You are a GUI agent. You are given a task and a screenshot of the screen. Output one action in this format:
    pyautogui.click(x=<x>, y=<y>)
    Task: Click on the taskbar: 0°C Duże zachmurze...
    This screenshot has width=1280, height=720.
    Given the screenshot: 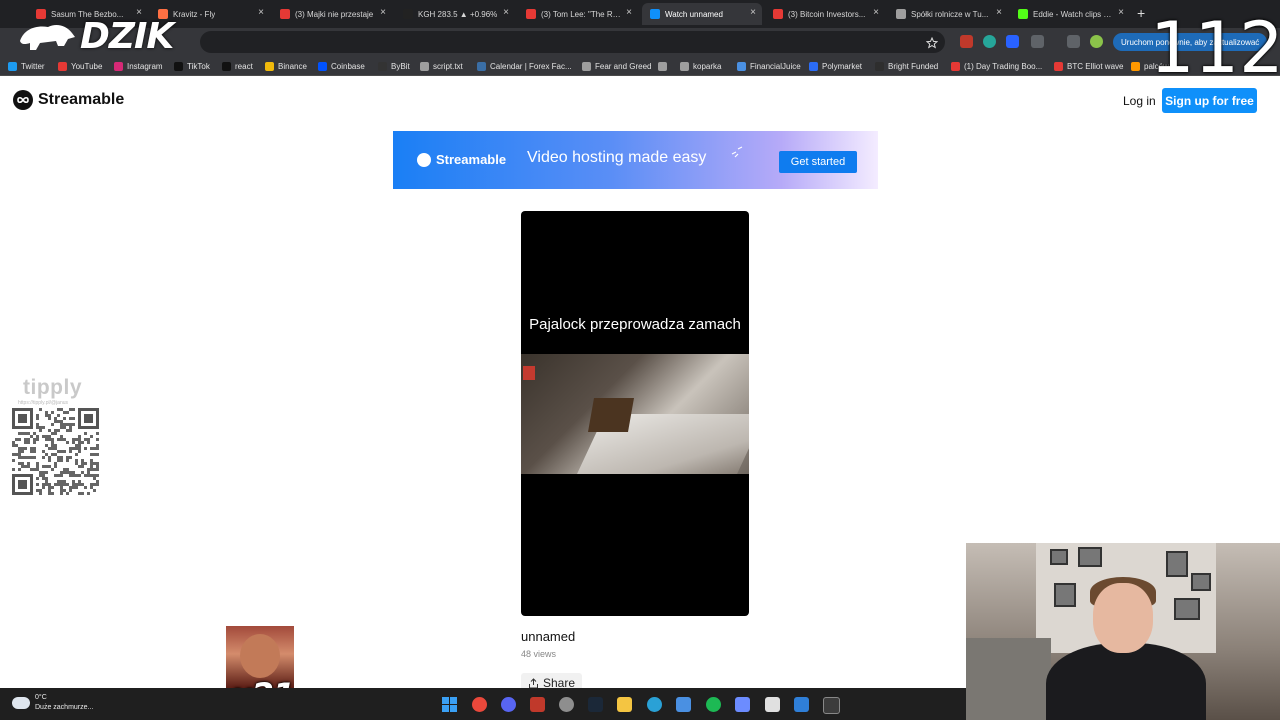 What is the action you would take?
    pyautogui.click(x=483, y=704)
    